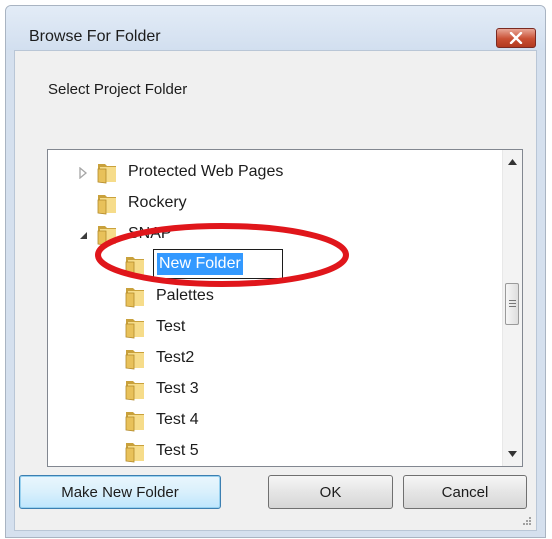  Describe the element at coordinates (206, 171) in the screenshot. I see `tree-item-label: Protected Web Pages` at that location.